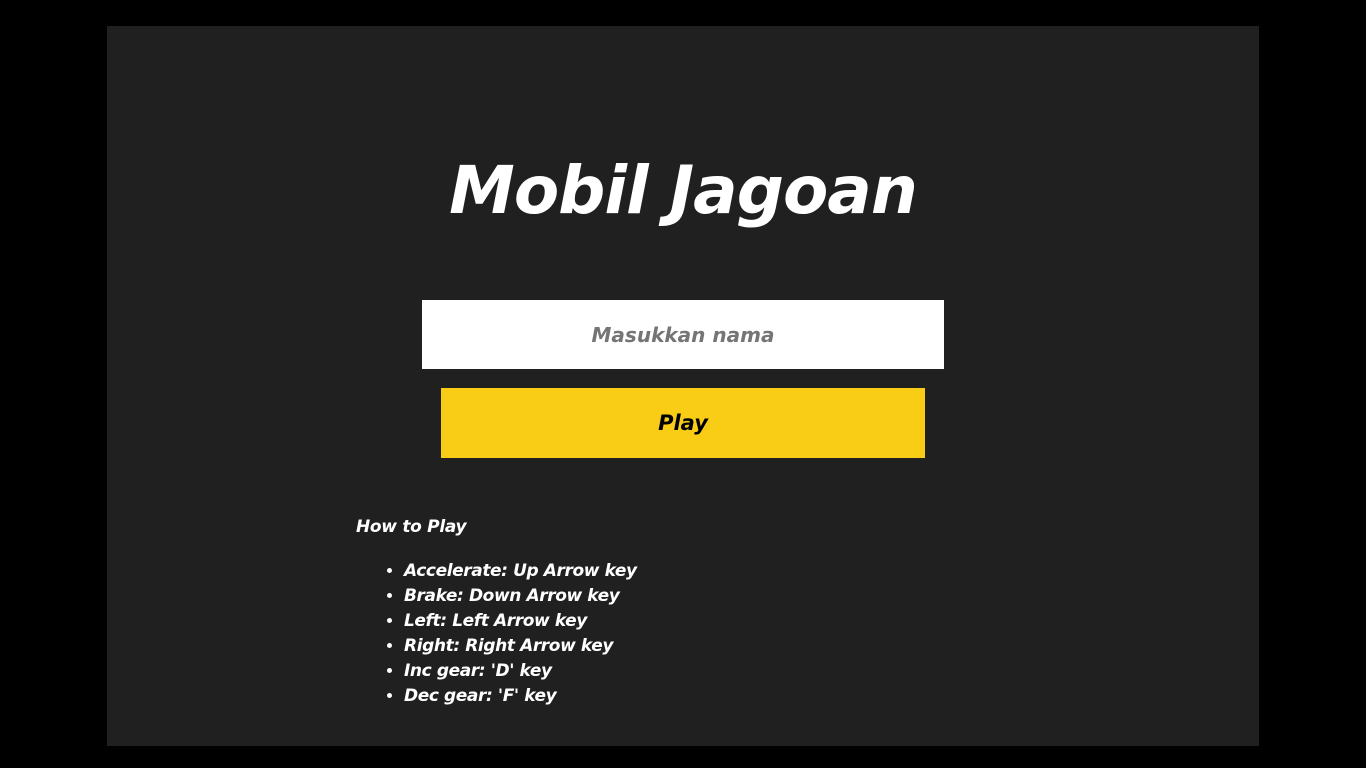 Image resolution: width=1366 pixels, height=768 pixels. Describe the element at coordinates (680, 696) in the screenshot. I see `control-item-dec-gear: Dec gear: 'F' key` at that location.